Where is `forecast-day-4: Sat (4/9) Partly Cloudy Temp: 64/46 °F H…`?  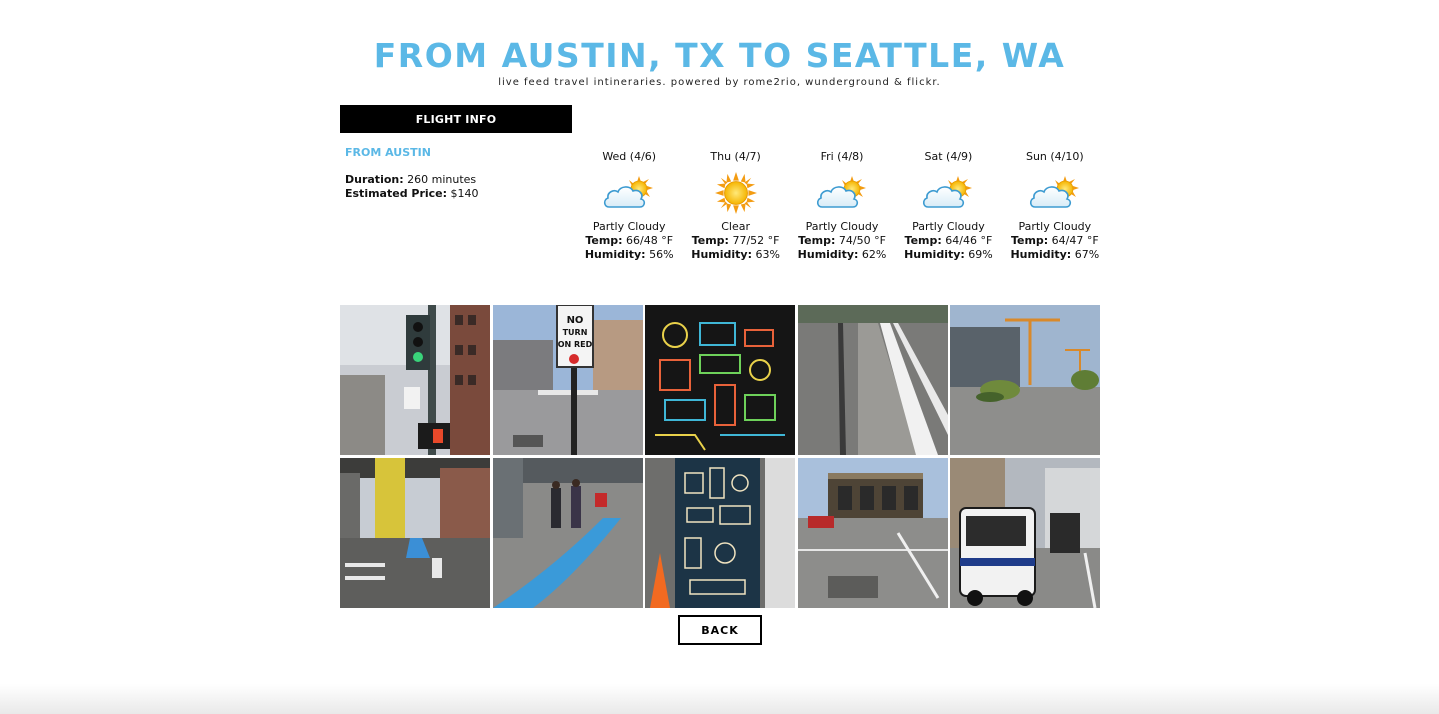
forecast-day-4: Sat (4/9) Partly Cloudy Temp: 64/46 °F H… is located at coordinates (948, 206).